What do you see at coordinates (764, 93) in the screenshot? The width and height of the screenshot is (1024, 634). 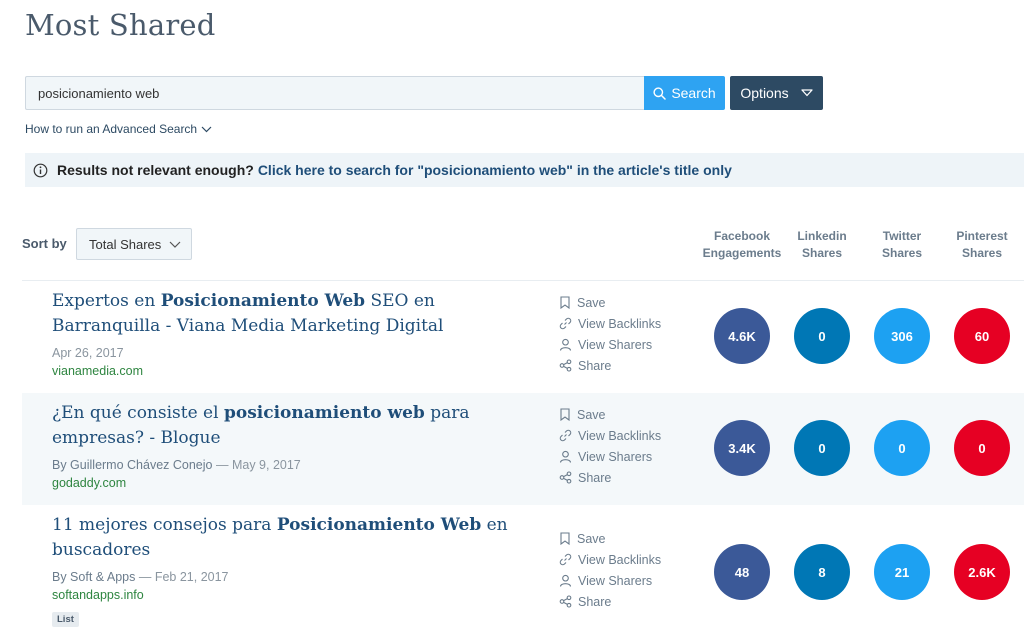 I see `options-button-label: Options` at bounding box center [764, 93].